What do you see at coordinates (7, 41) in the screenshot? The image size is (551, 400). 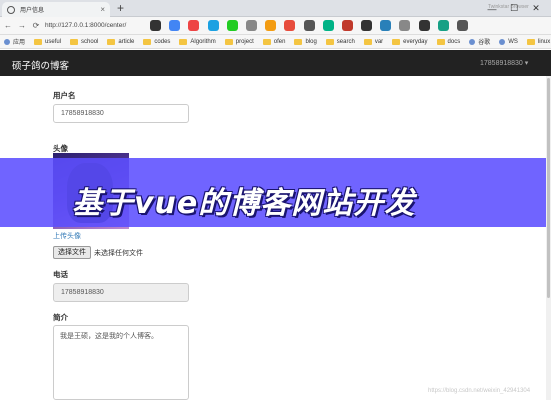 I see `apps-icon` at bounding box center [7, 41].